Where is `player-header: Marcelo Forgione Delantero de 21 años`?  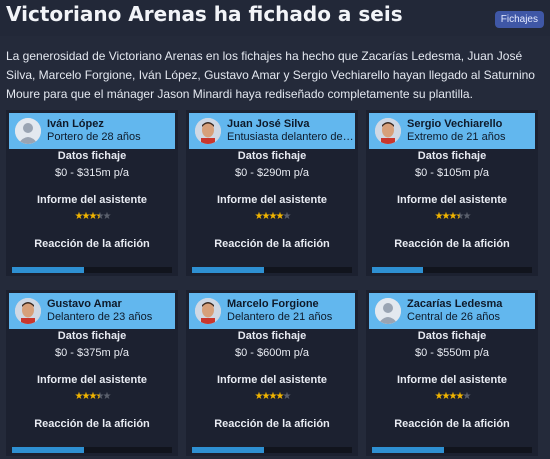
player-header: Marcelo Forgione Delantero de 21 años is located at coordinates (272, 311).